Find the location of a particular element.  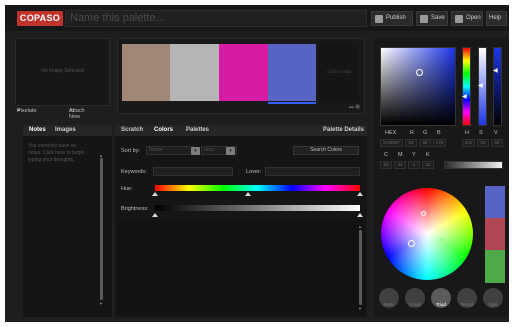

grayscale-ramp is located at coordinates (473, 165).